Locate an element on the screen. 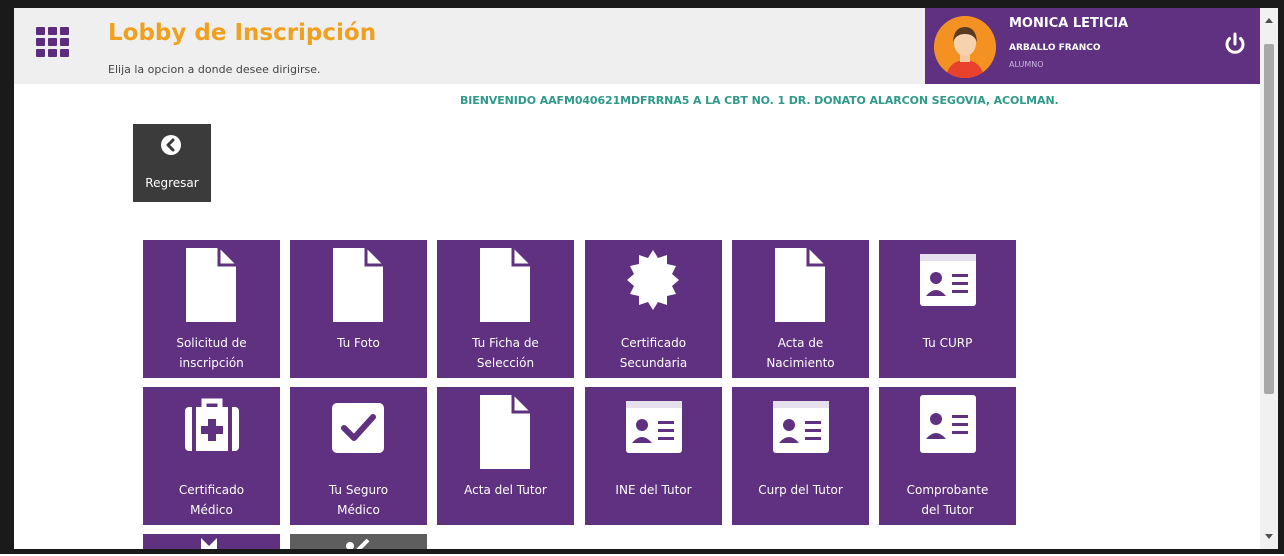 The height and width of the screenshot is (556, 1284). tile-label: Acta de Nacimiento is located at coordinates (800, 353).